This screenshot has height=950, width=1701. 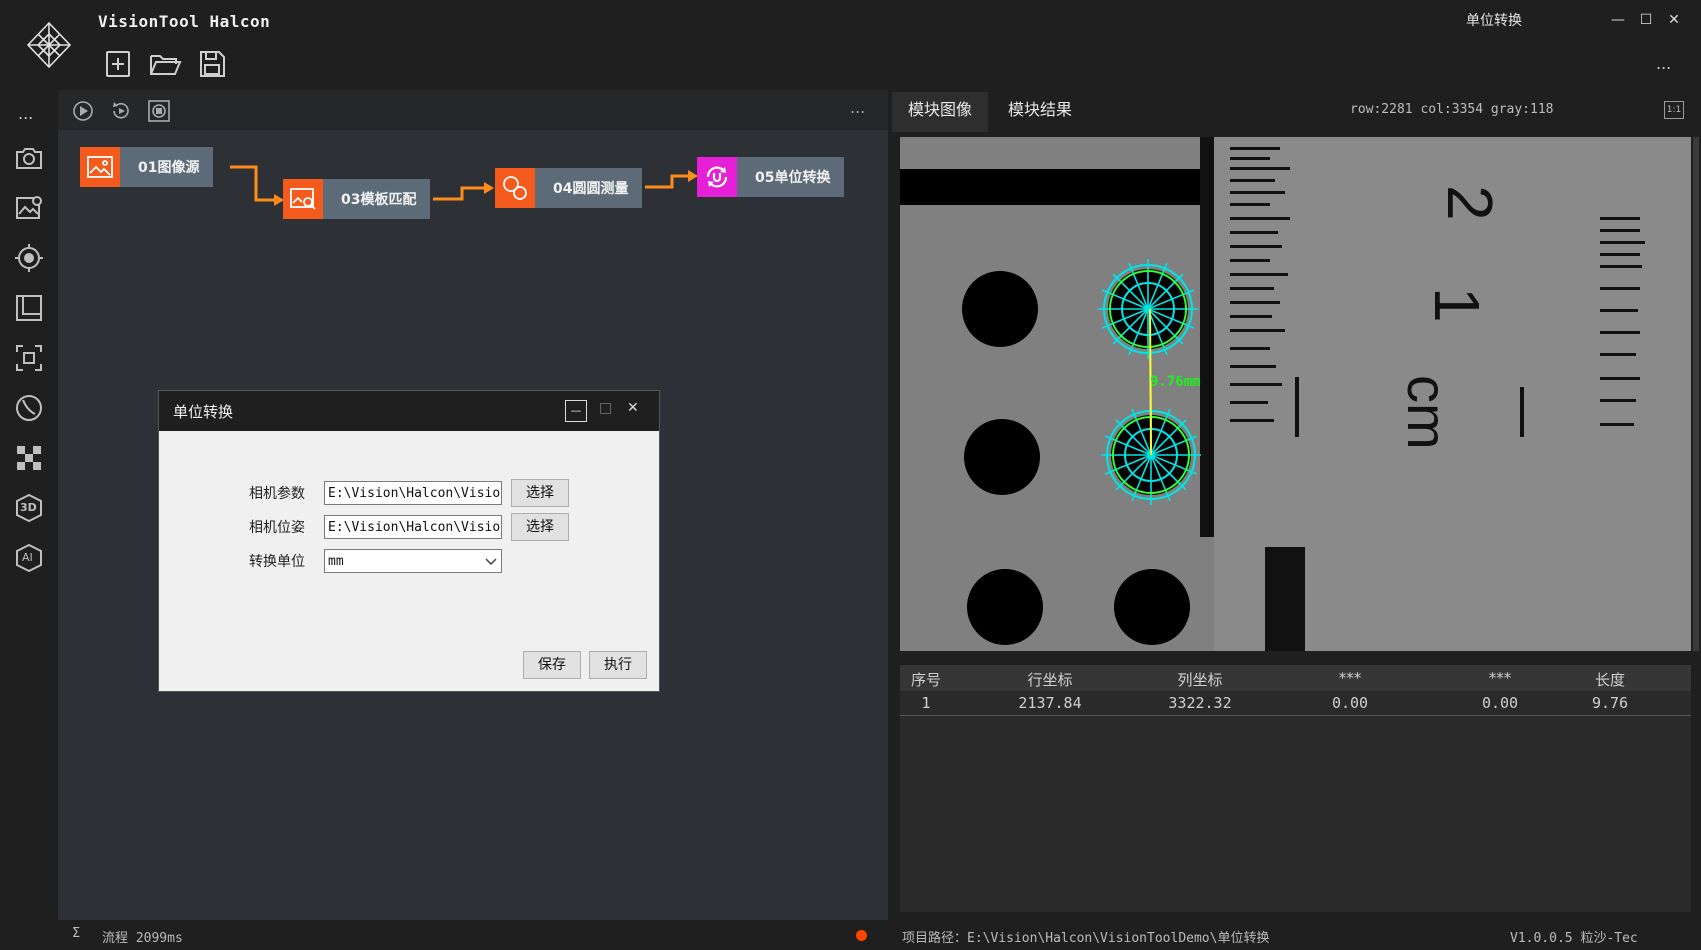 I want to click on dialog-minimize-button: —, so click(x=576, y=411).